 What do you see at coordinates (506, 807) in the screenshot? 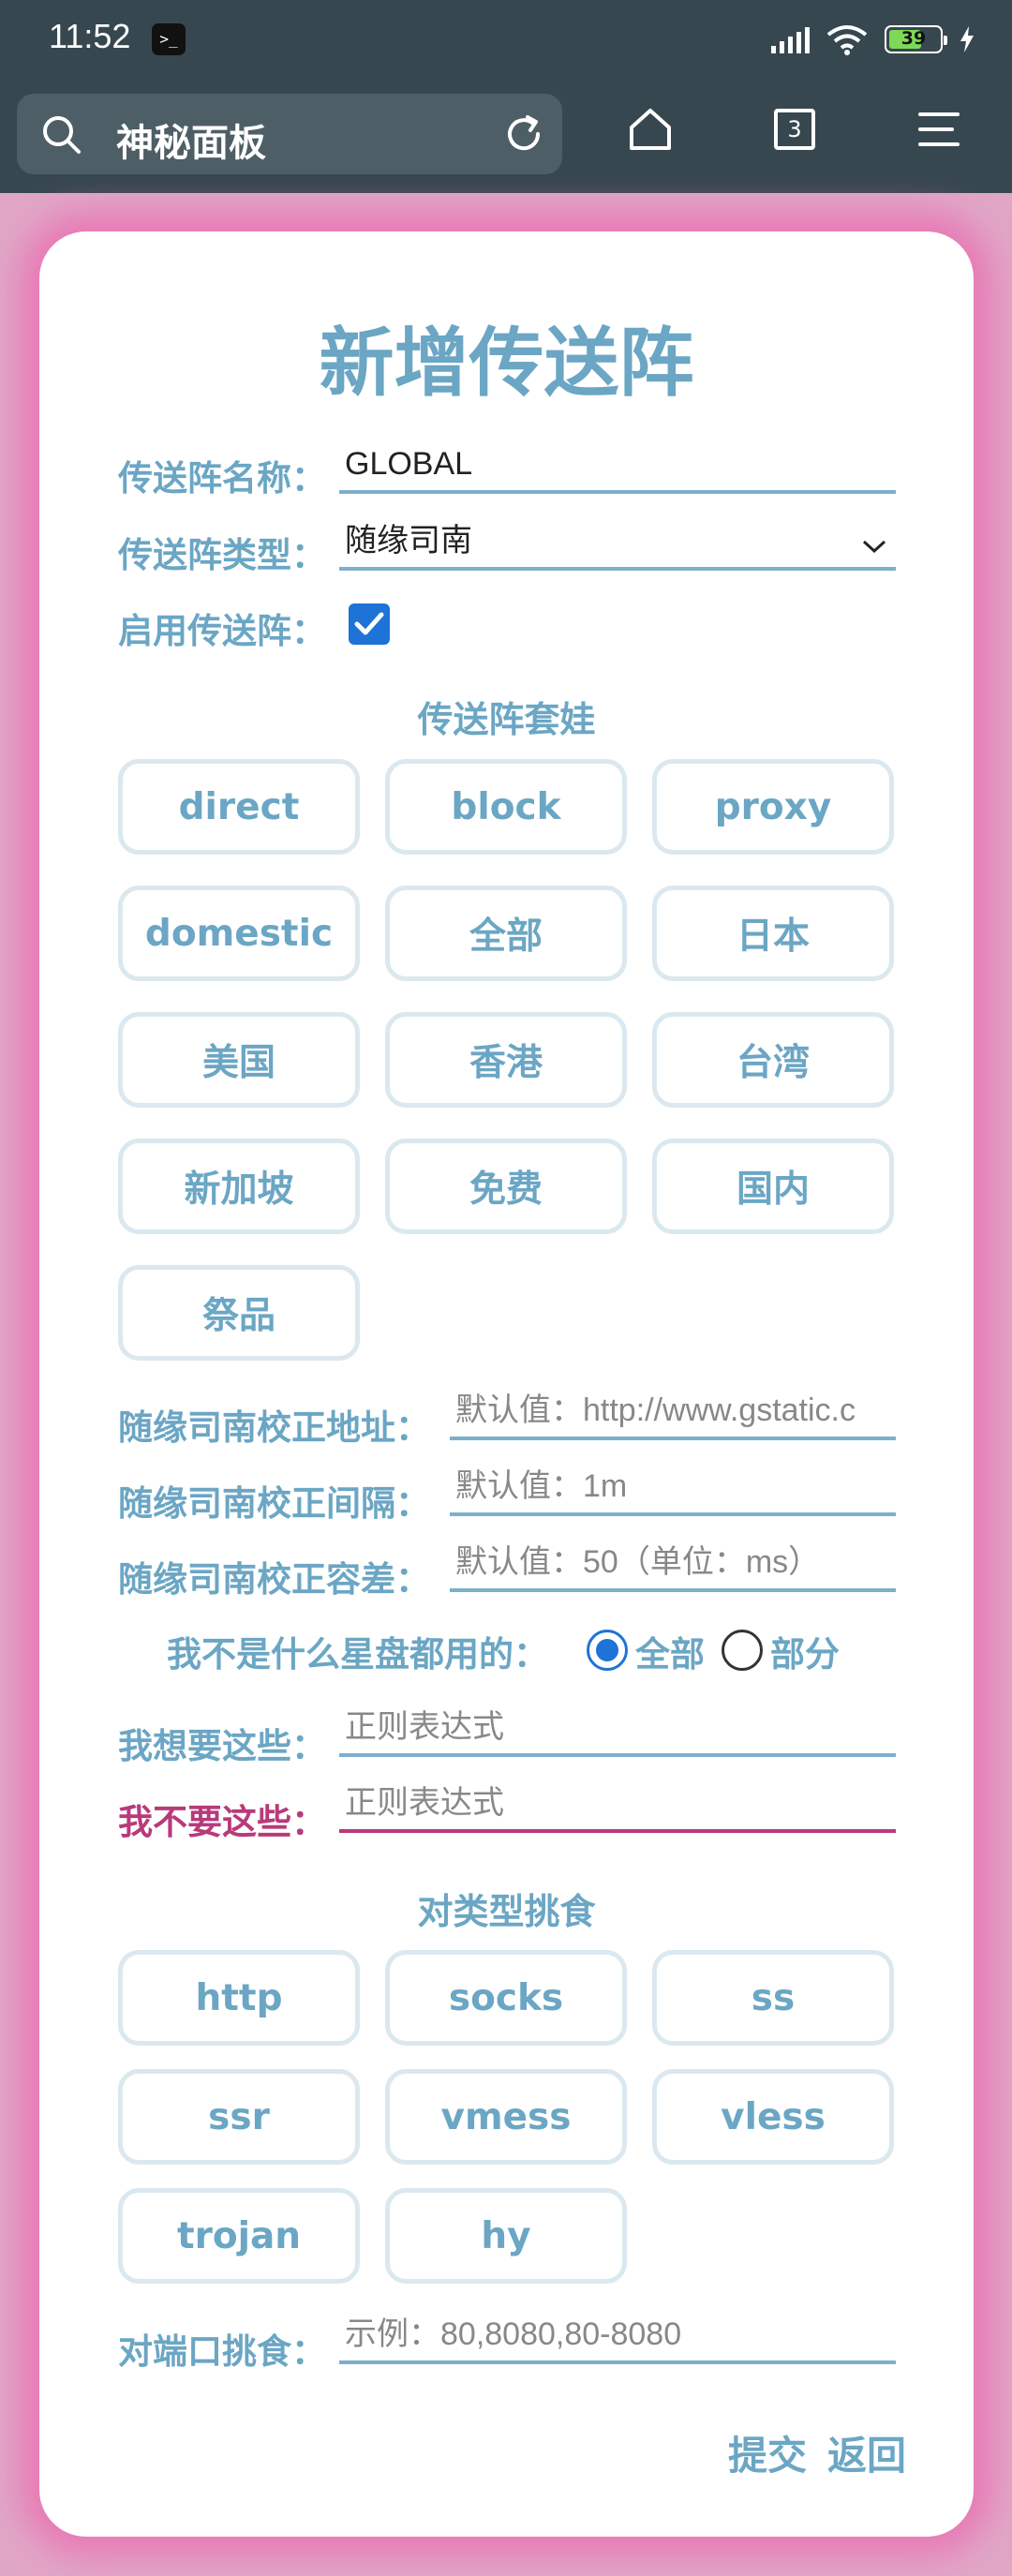
I see `nest-chip: block` at bounding box center [506, 807].